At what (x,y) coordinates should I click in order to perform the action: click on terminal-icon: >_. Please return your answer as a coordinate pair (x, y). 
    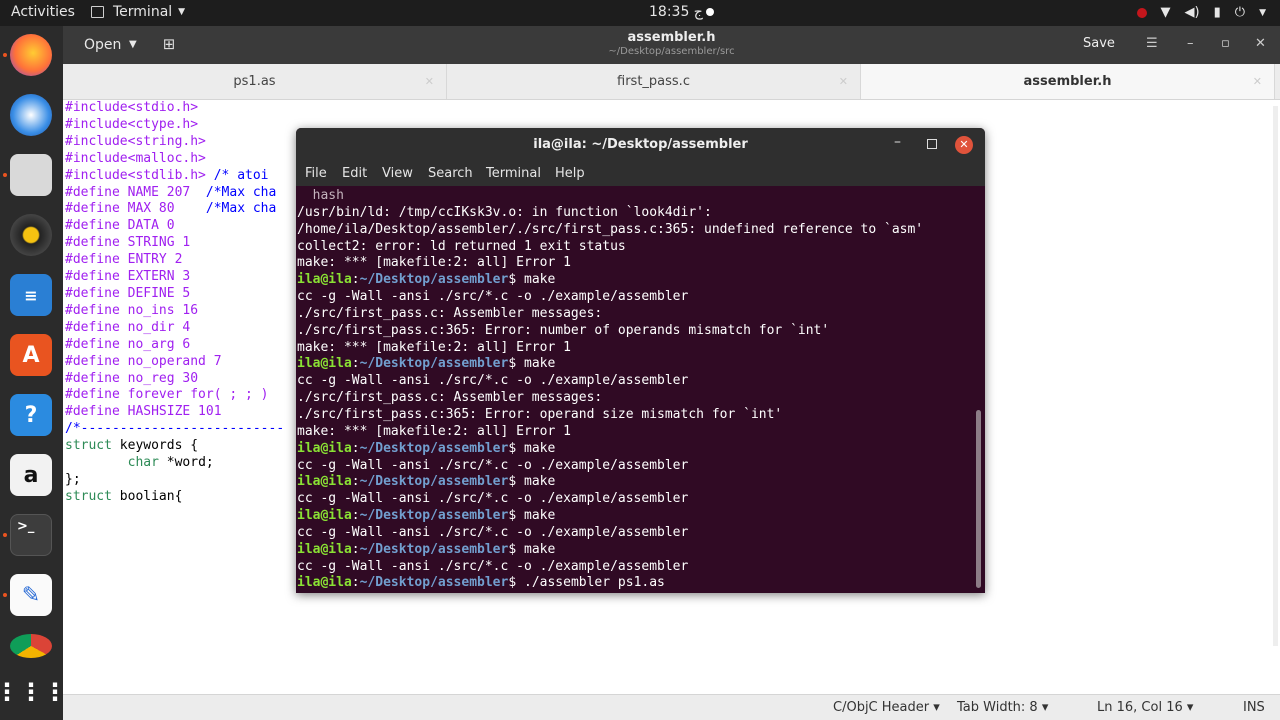
    Looking at the image, I should click on (31, 535).